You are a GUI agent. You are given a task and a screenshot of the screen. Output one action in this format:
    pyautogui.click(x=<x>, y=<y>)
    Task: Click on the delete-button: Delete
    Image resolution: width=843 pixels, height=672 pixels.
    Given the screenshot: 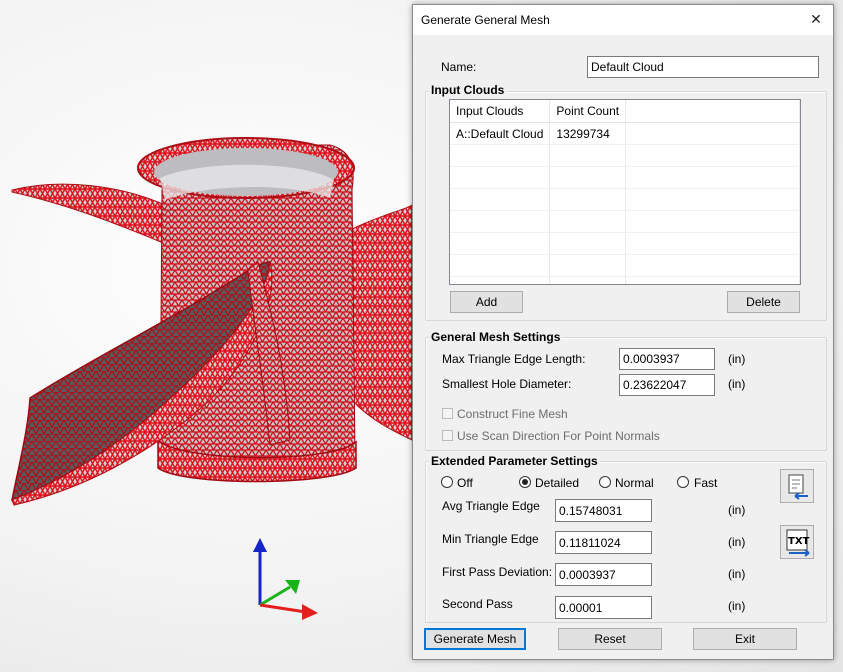 What is the action you would take?
    pyautogui.click(x=763, y=302)
    